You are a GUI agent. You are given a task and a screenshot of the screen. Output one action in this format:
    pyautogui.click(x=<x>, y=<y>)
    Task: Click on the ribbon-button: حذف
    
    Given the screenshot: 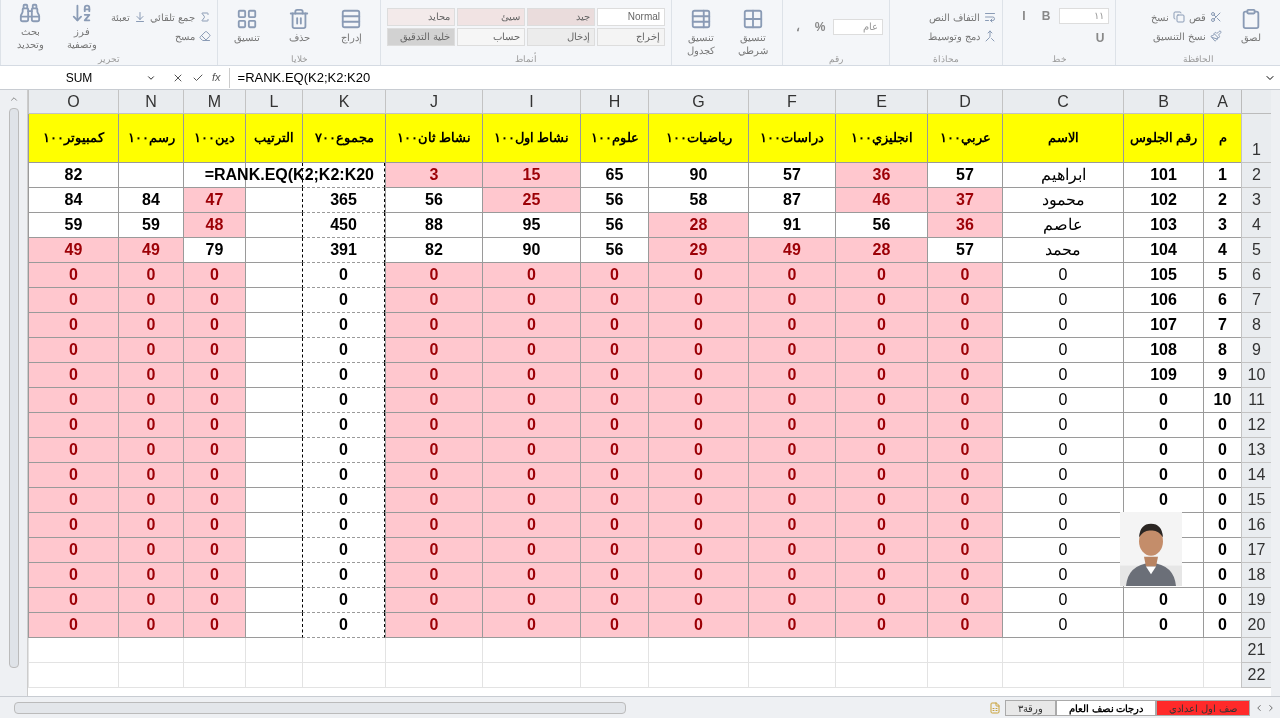 What is the action you would take?
    pyautogui.click(x=299, y=26)
    